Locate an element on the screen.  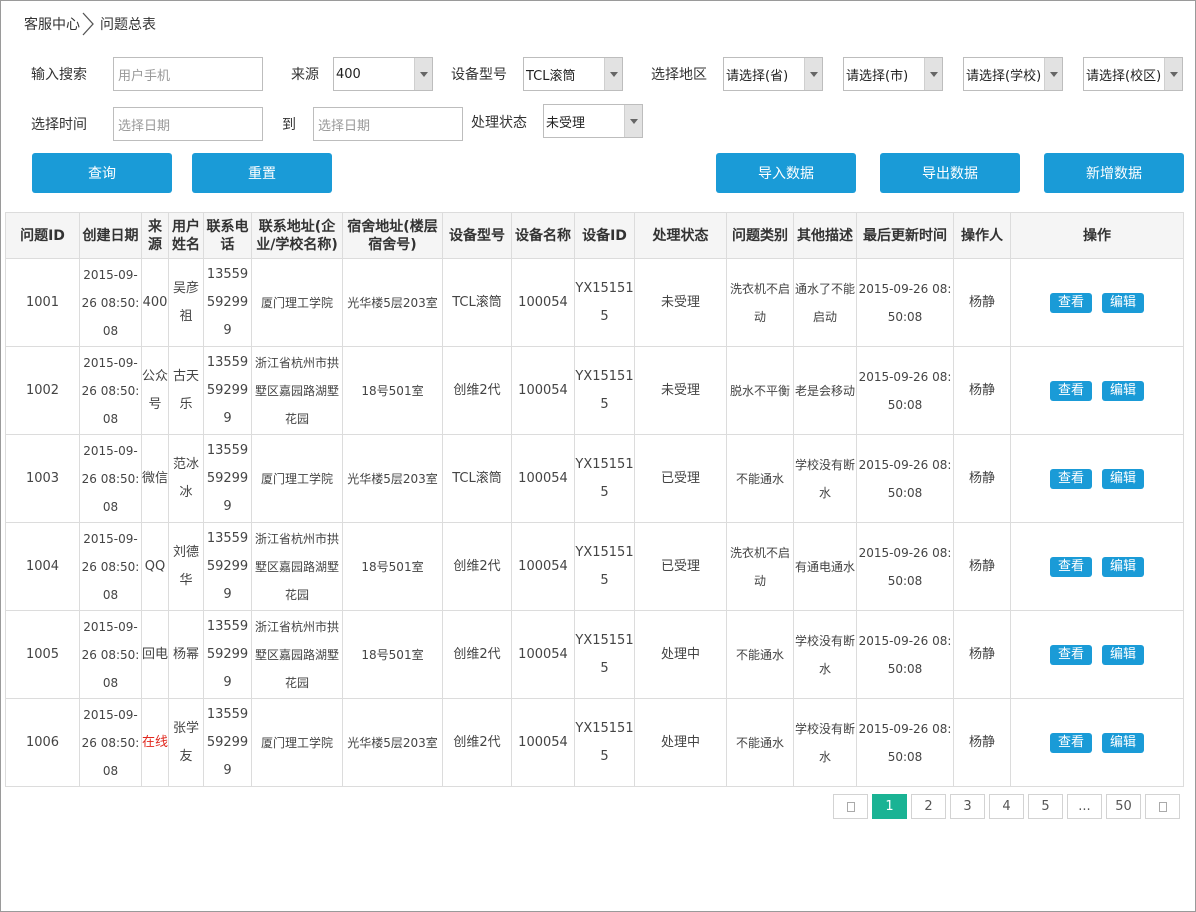
column-header: 用户姓名 is located at coordinates (186, 235).